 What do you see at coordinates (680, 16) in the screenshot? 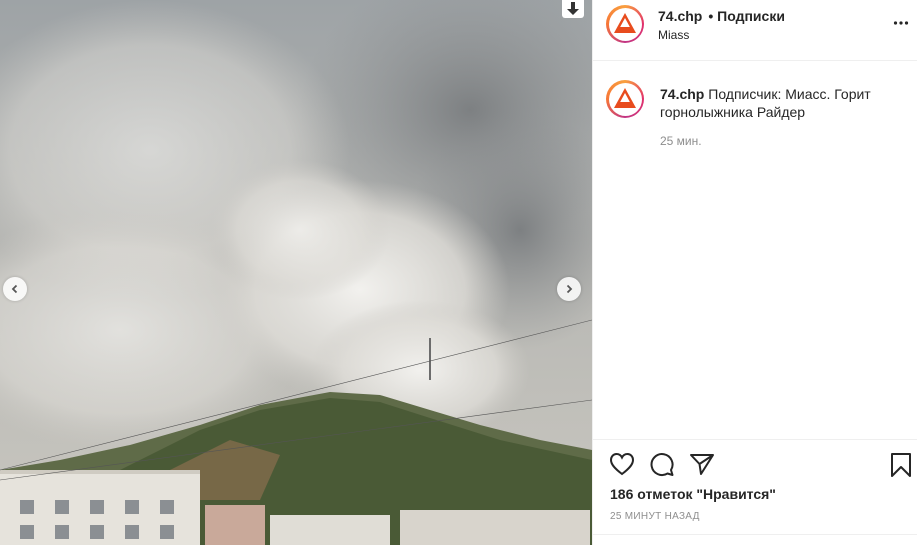
I see `header-username: 74.chp` at bounding box center [680, 16].